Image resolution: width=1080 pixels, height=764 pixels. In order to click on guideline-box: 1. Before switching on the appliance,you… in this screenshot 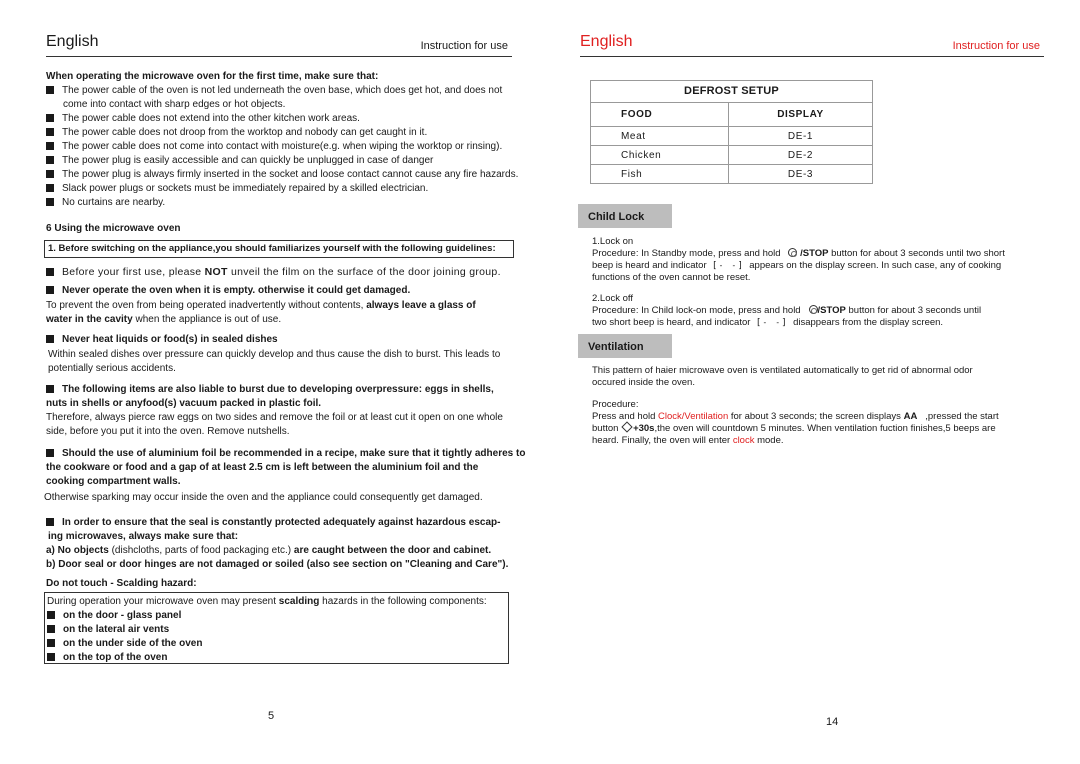, I will do `click(279, 249)`.